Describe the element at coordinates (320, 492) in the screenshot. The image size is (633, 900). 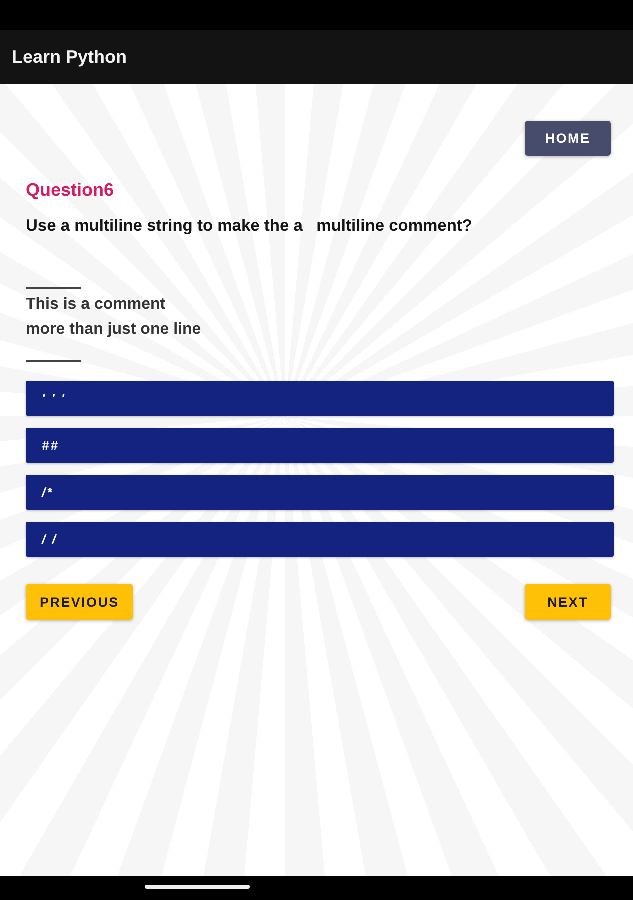
I see `answer-option: /*` at that location.